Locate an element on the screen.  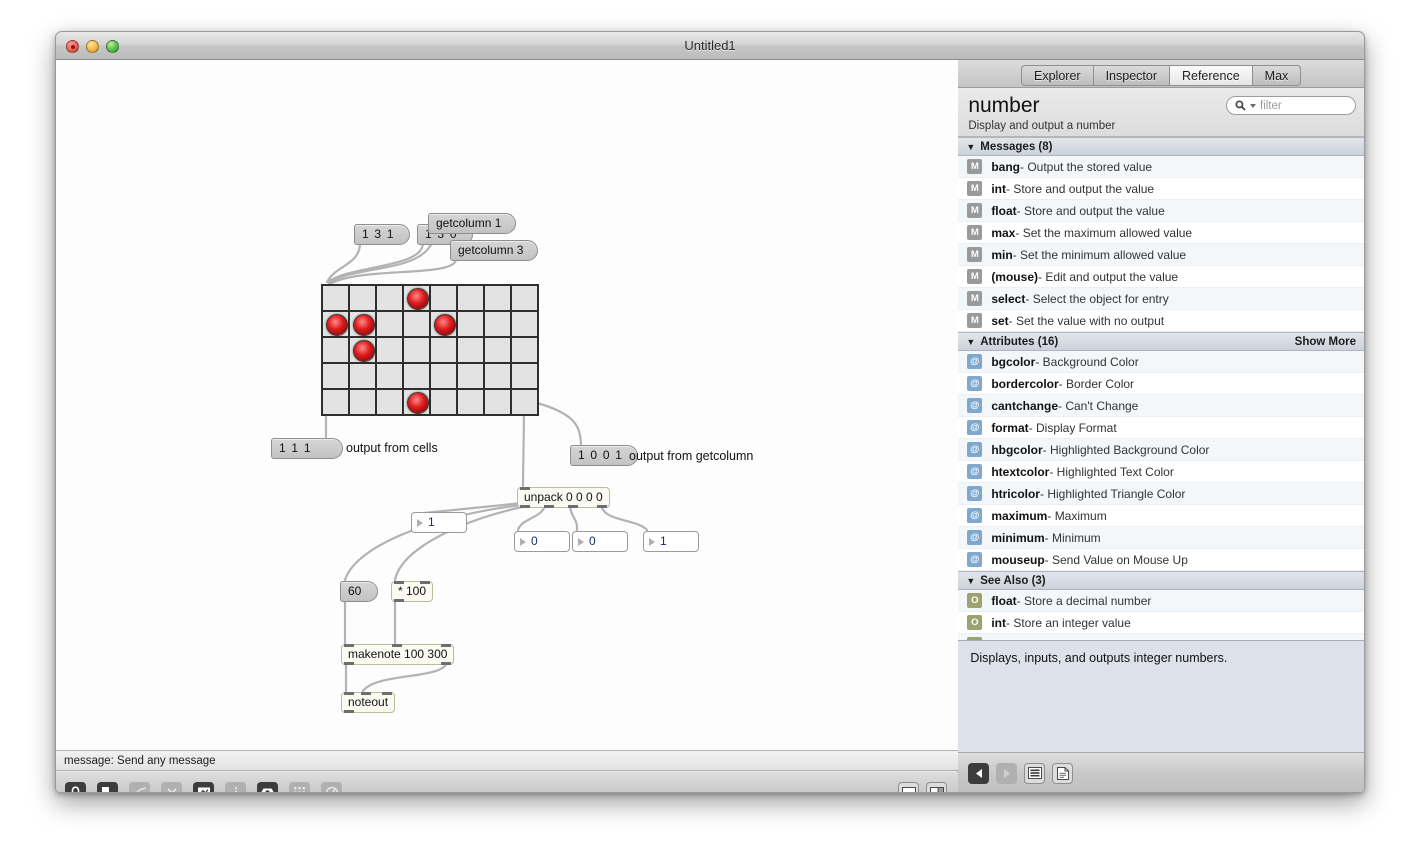
object-box-makenote: makenote 100 300 is located at coordinates (398, 654).